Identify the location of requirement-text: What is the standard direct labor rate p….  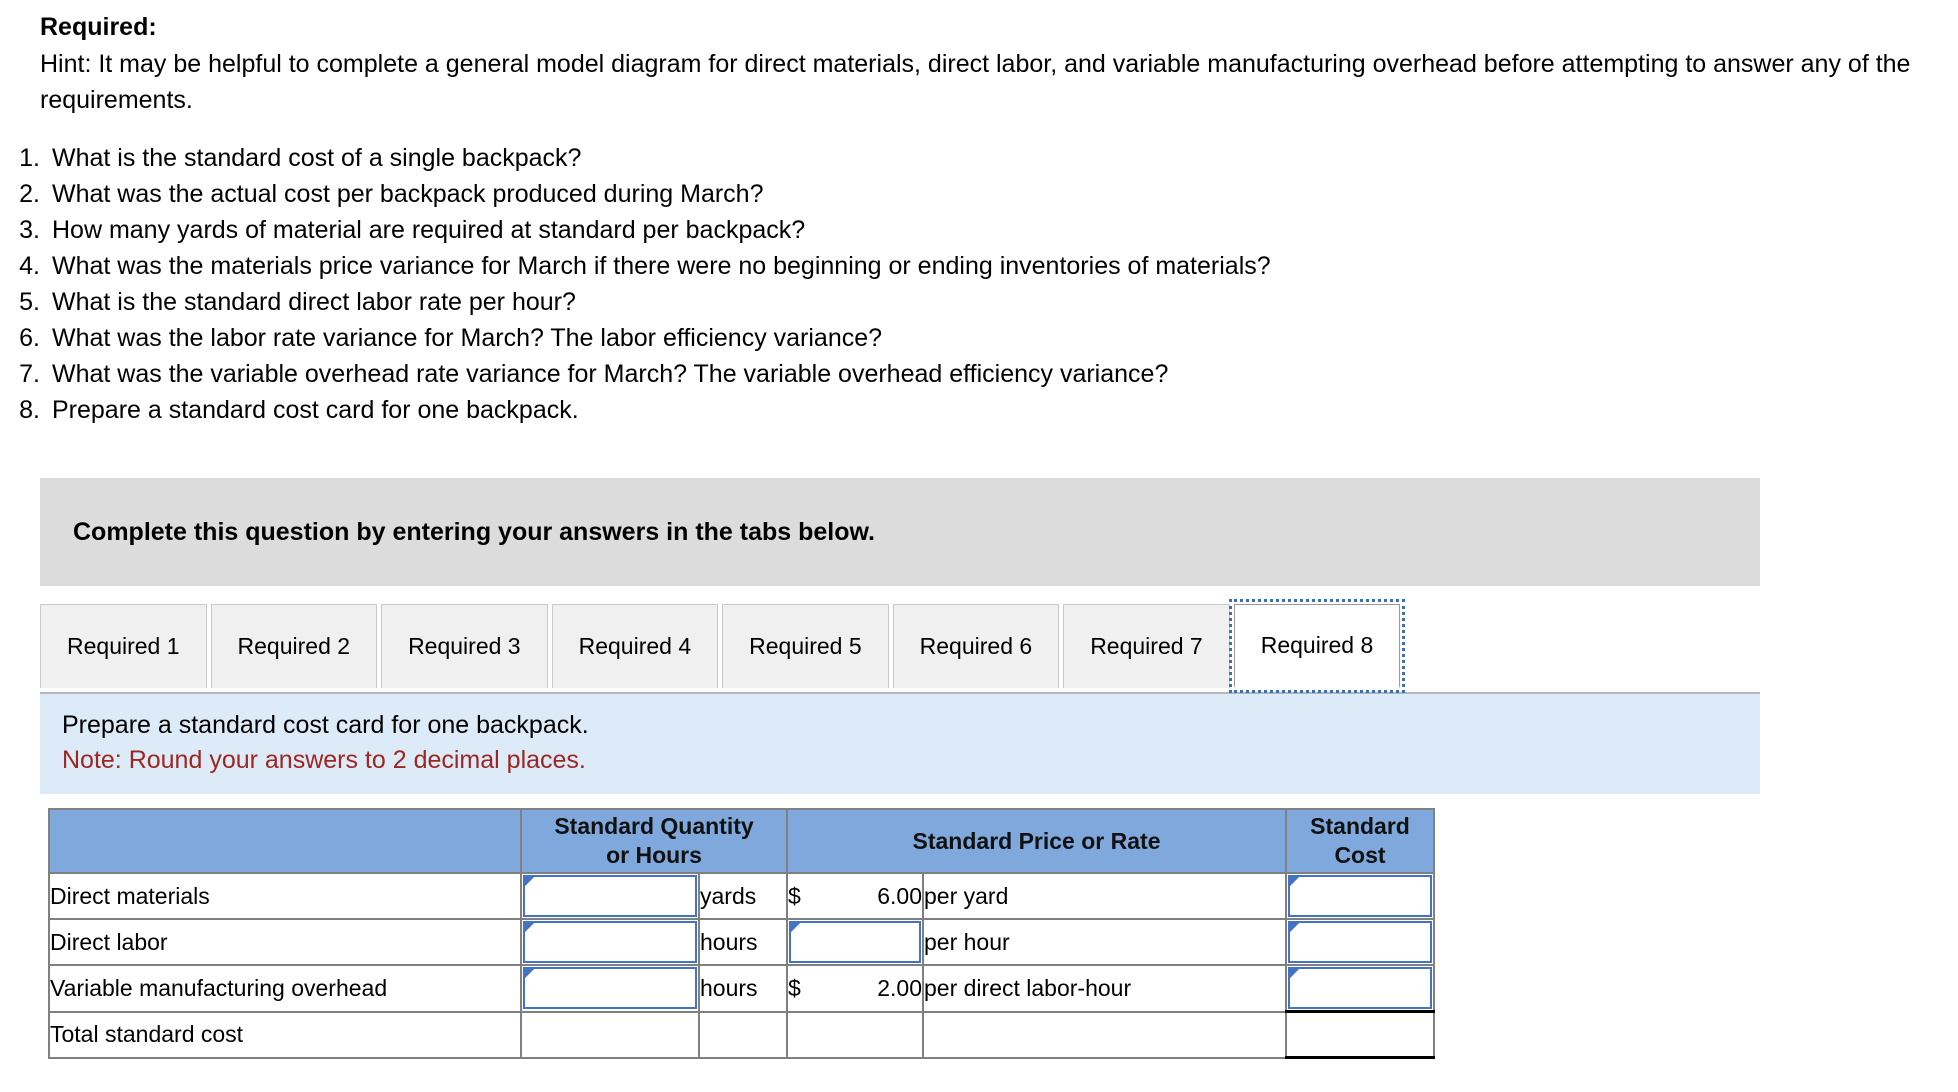
(314, 302).